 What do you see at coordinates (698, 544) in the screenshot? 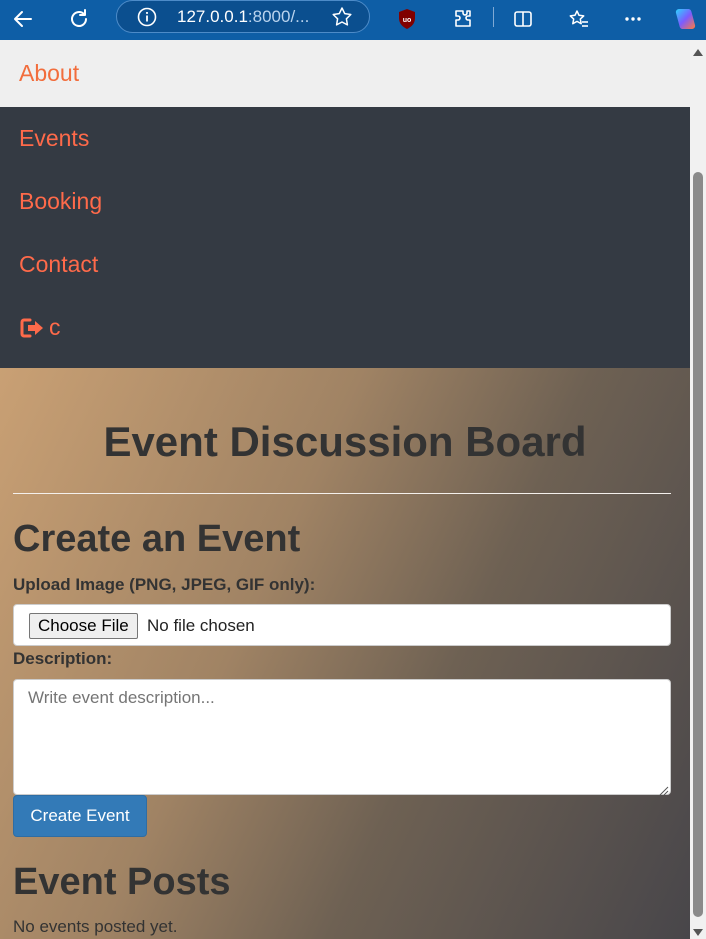
I see `scroll-thumb` at bounding box center [698, 544].